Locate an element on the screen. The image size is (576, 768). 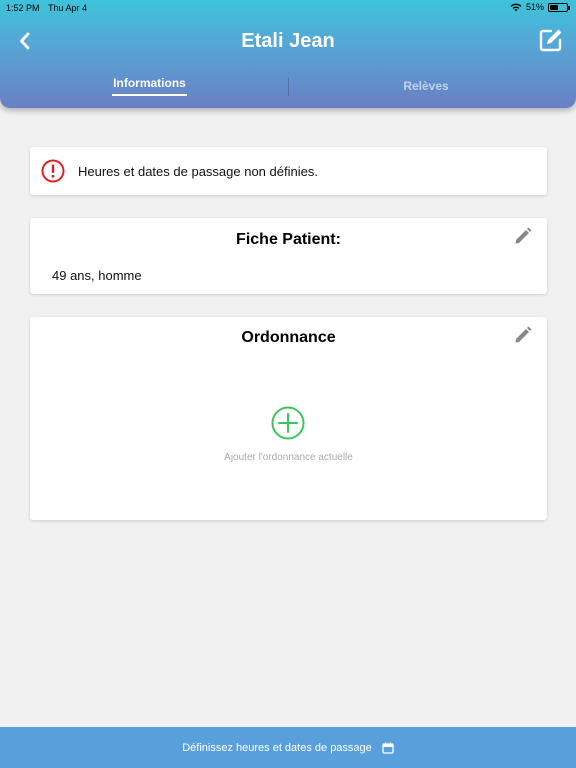
battery-icon is located at coordinates (559, 7).